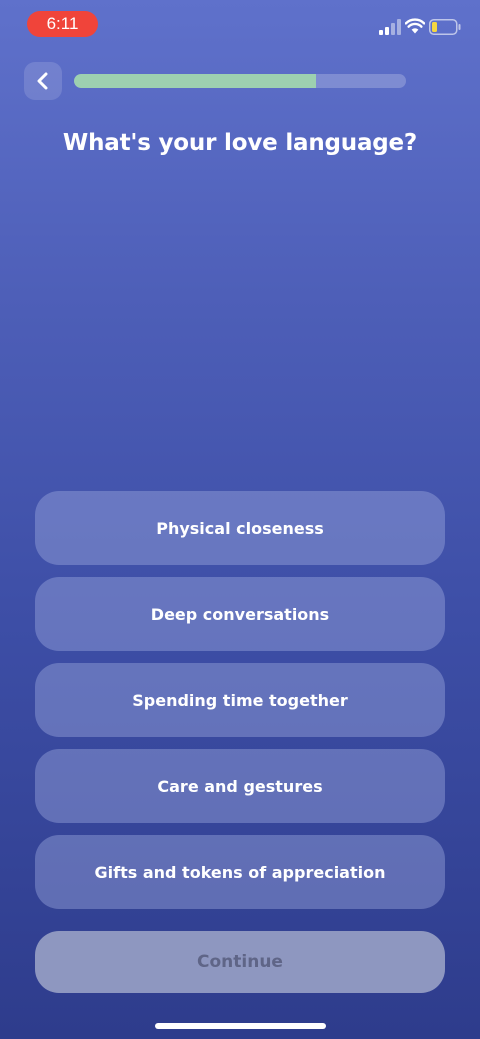  Describe the element at coordinates (240, 872) in the screenshot. I see `option-gifts-and-tokens: Gifts and tokens of appreciation` at that location.